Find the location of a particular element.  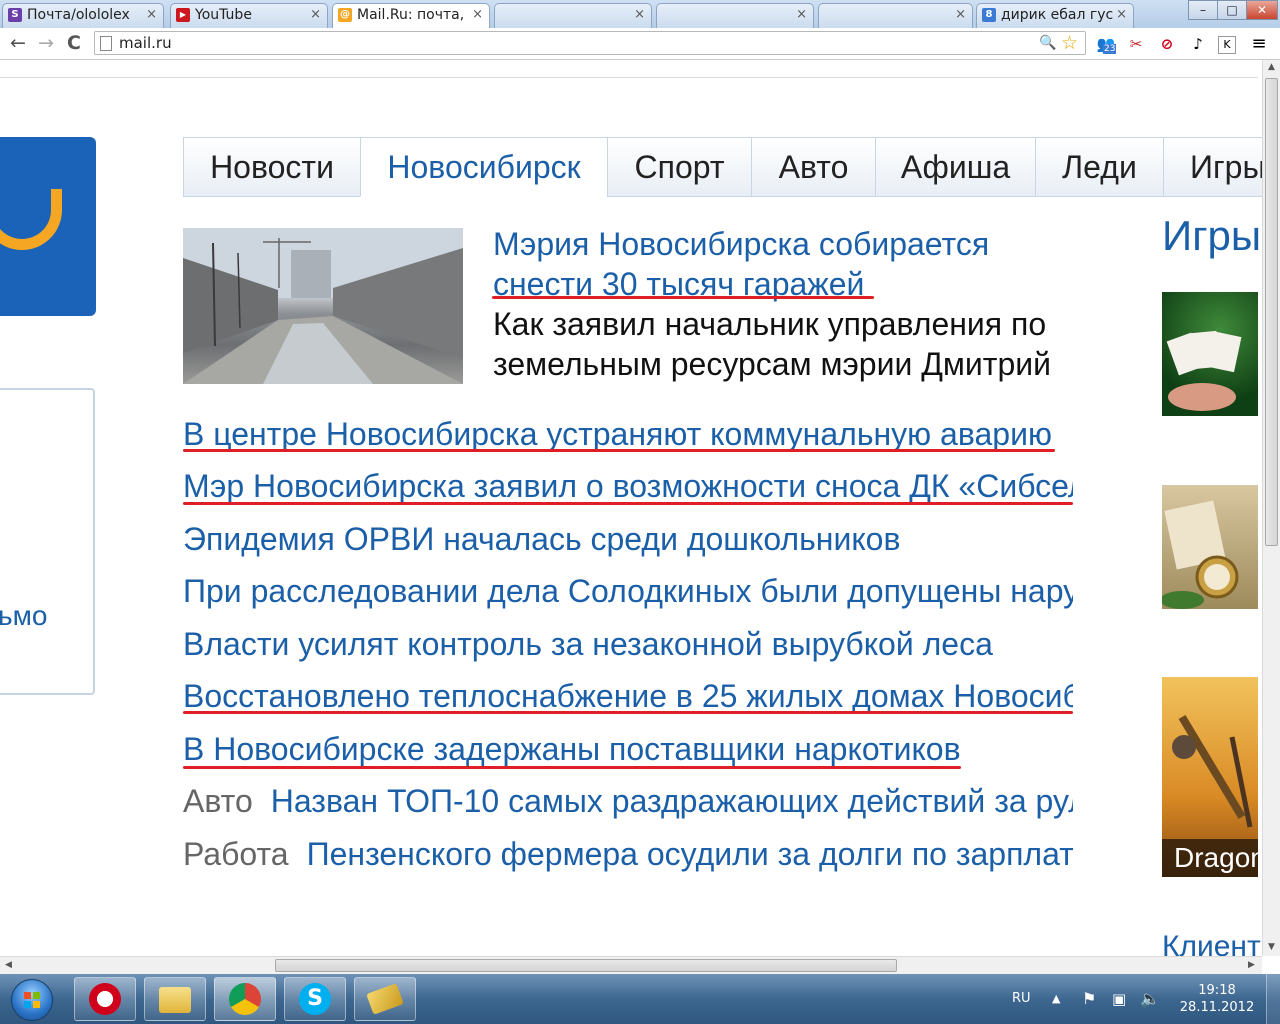

tab-sport: Спорт is located at coordinates (679, 167).